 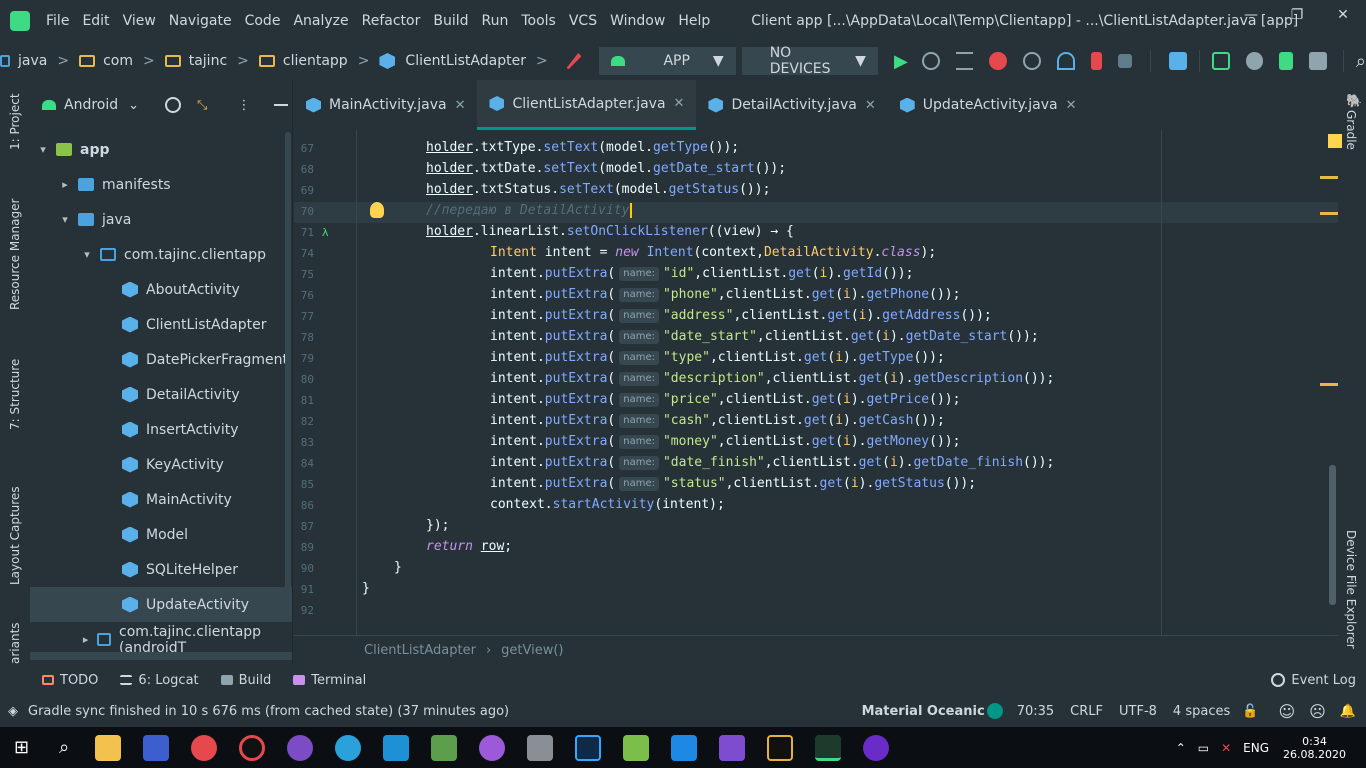 What do you see at coordinates (304, 190) in the screenshot?
I see `line-number: 69` at bounding box center [304, 190].